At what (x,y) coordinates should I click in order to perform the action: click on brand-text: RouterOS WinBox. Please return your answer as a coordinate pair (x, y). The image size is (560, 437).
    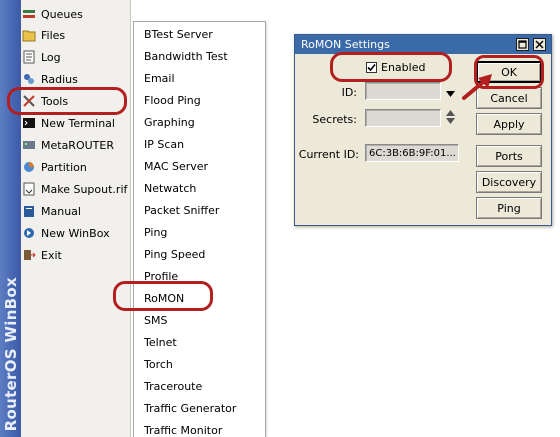
    Looking at the image, I should click on (11, 353).